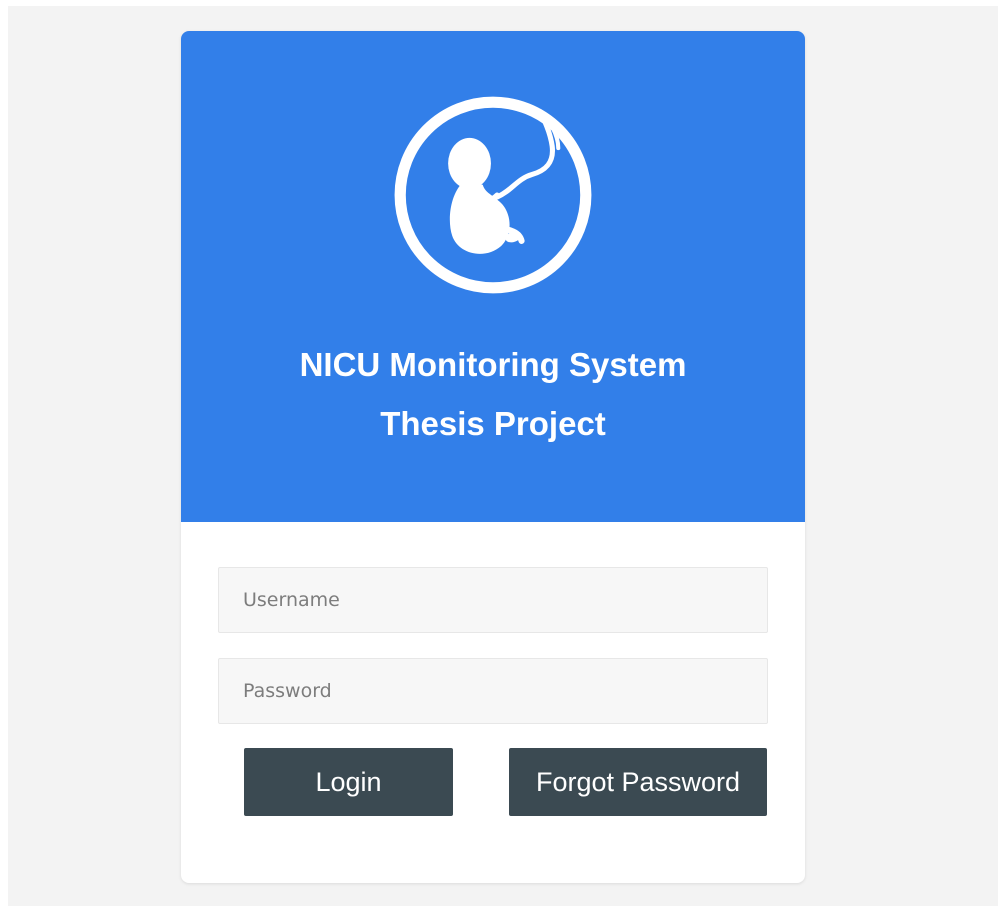 The image size is (998, 911). What do you see at coordinates (493, 364) in the screenshot?
I see `app-title: NICU Monitoring System` at bounding box center [493, 364].